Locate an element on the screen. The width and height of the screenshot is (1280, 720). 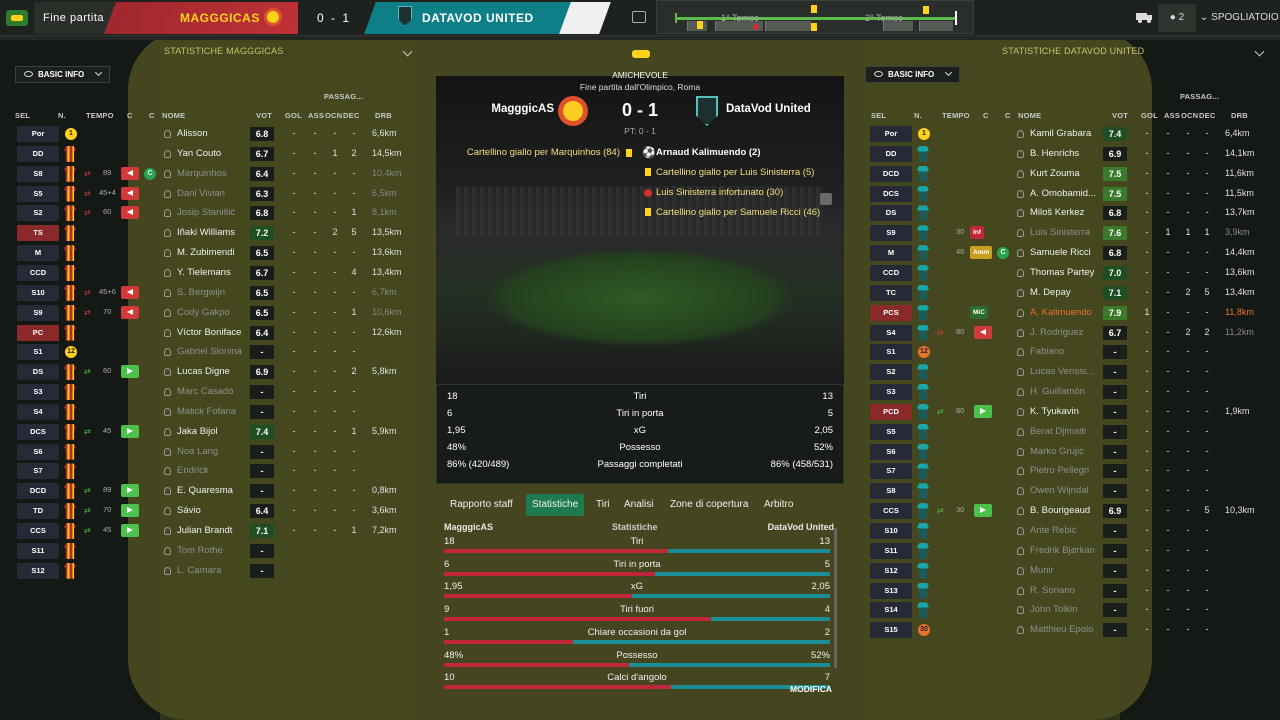
player-row: S2 Lucas Verissi... - - - - - is located at coordinates (1070, 372).